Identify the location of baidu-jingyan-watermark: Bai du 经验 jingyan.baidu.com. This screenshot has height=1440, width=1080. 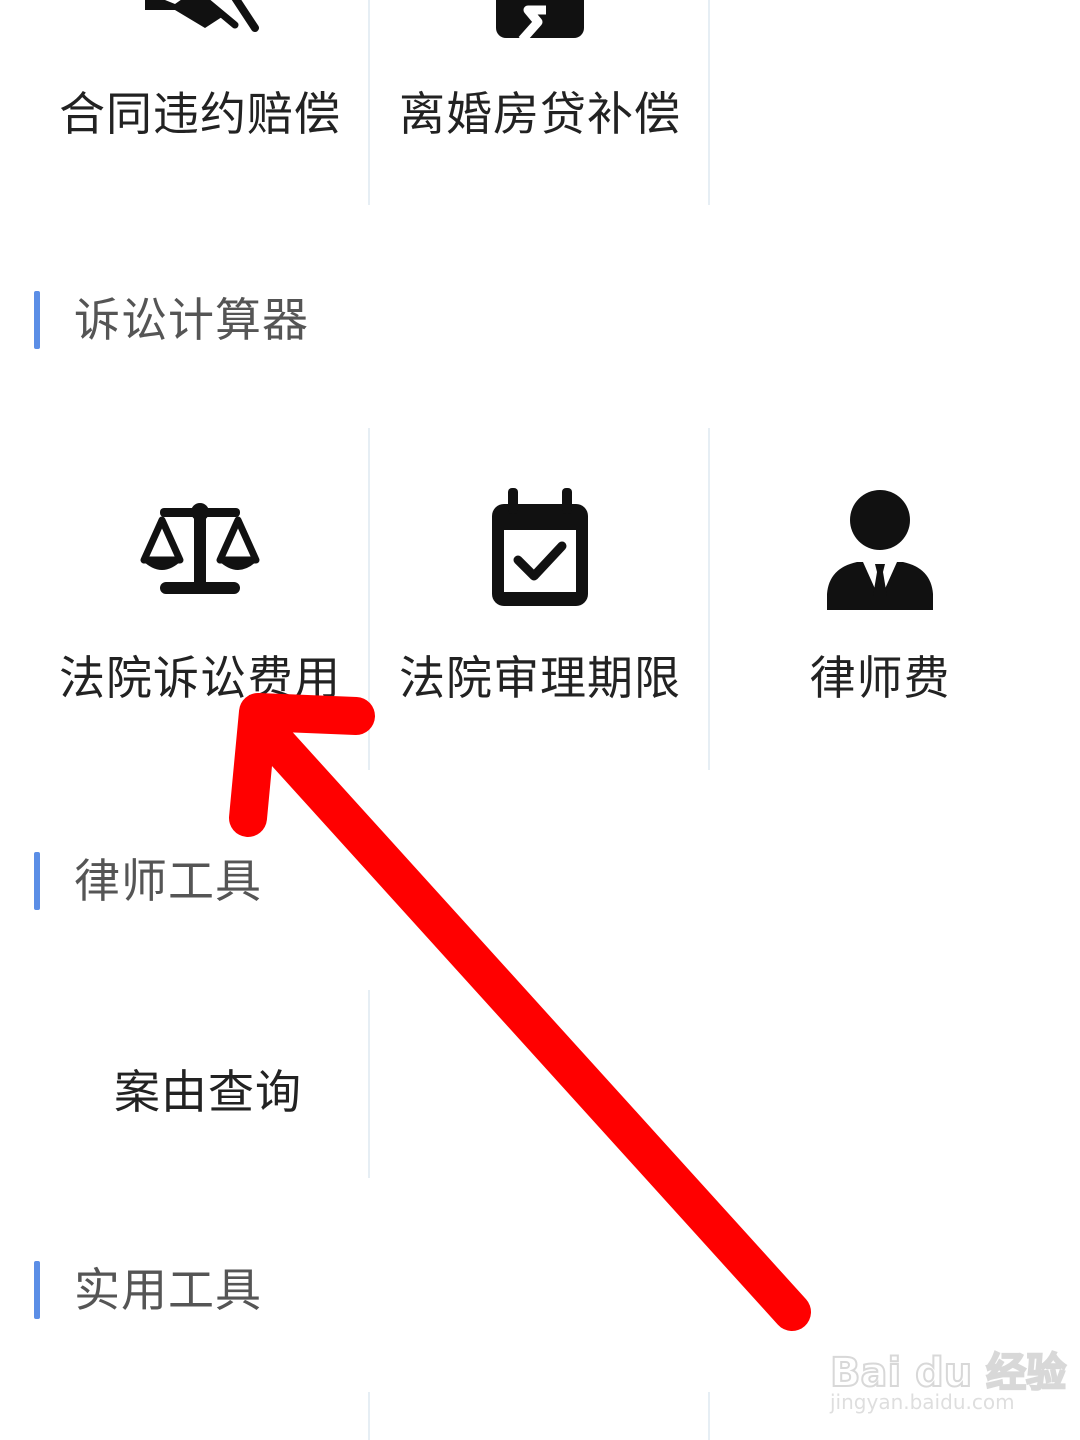
(946, 1370).